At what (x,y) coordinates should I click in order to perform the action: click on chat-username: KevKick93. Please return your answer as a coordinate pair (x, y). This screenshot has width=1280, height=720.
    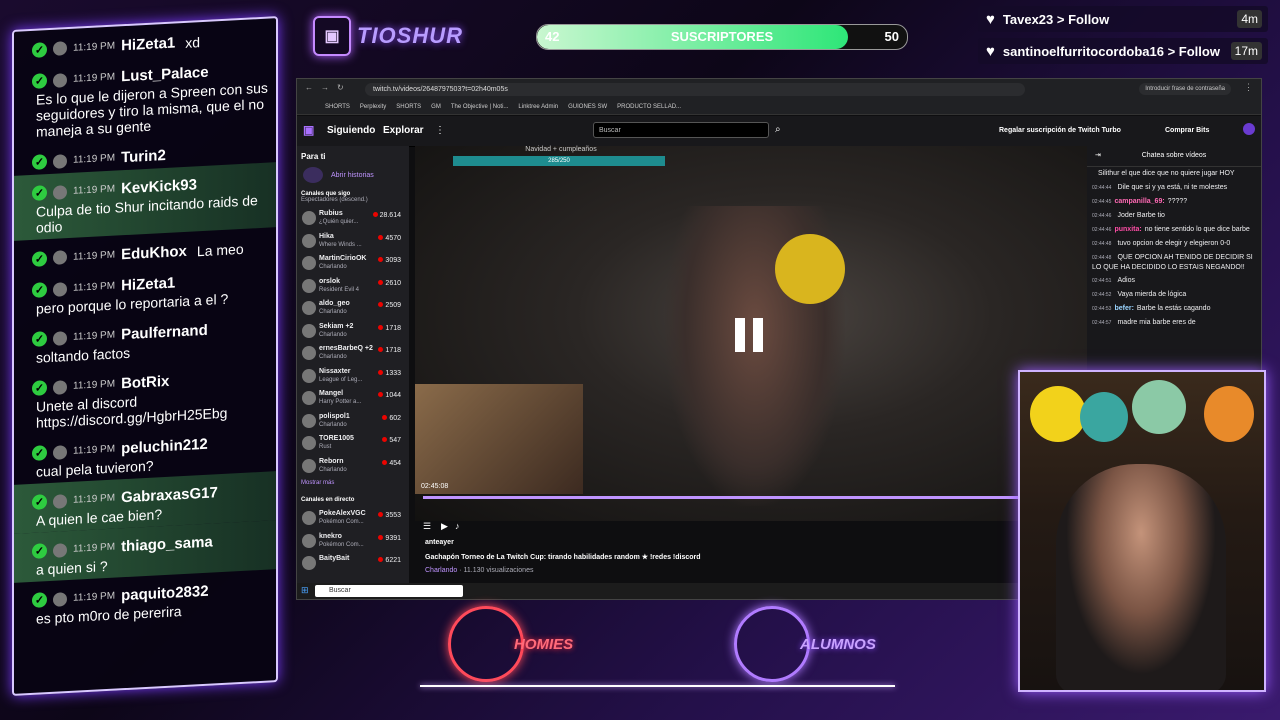
    Looking at the image, I should click on (159, 187).